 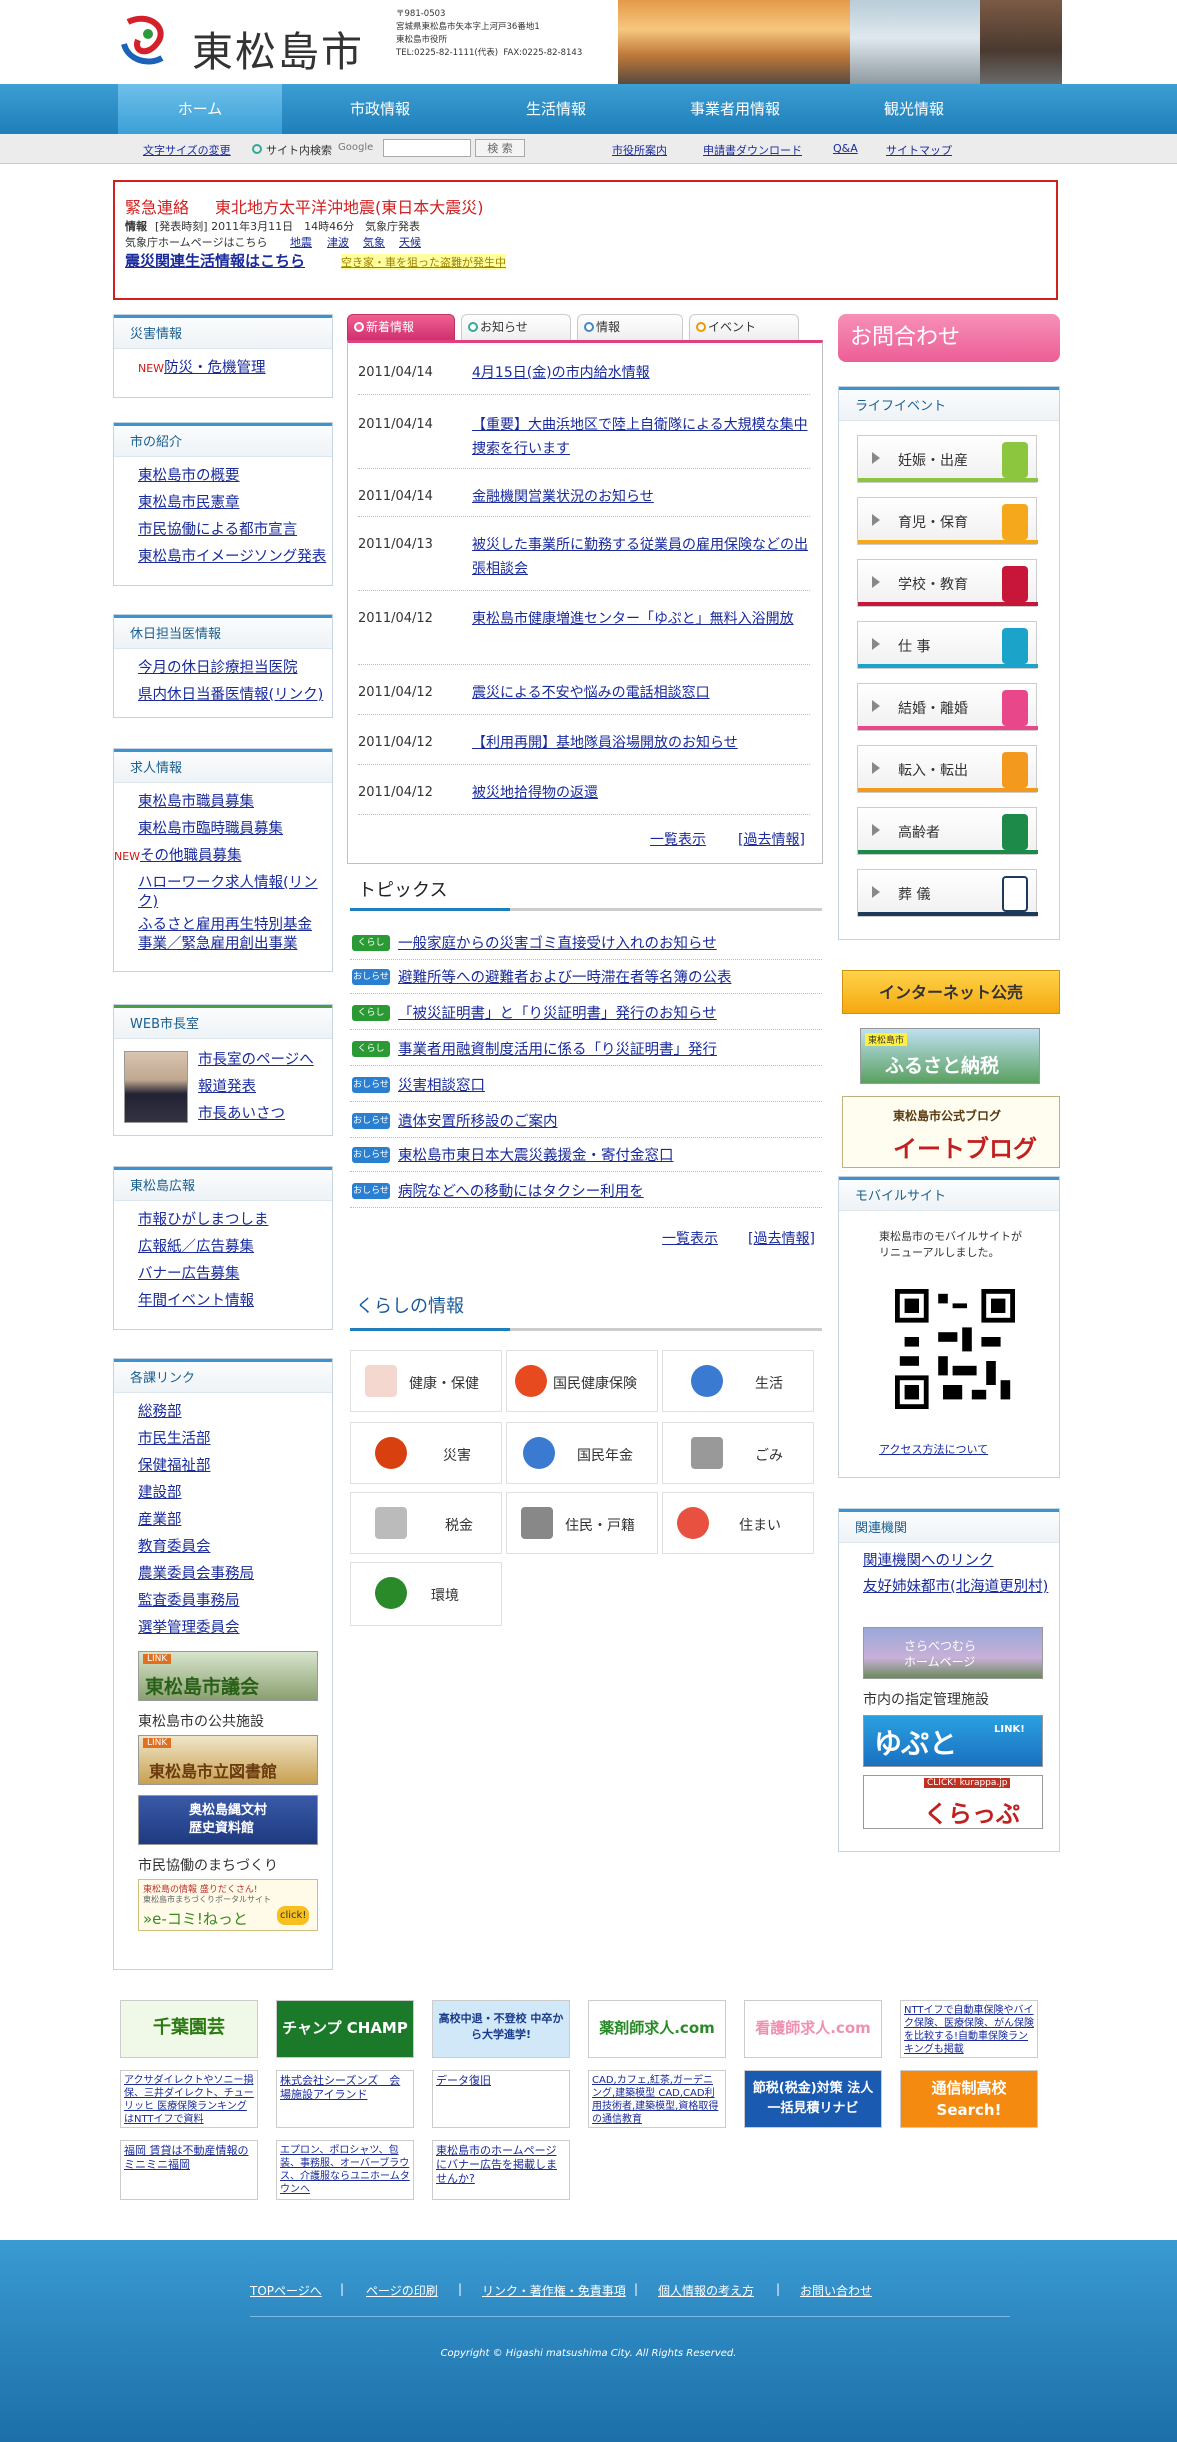 I want to click on council-banner: LINK 東松島市議会, so click(x=228, y=1676).